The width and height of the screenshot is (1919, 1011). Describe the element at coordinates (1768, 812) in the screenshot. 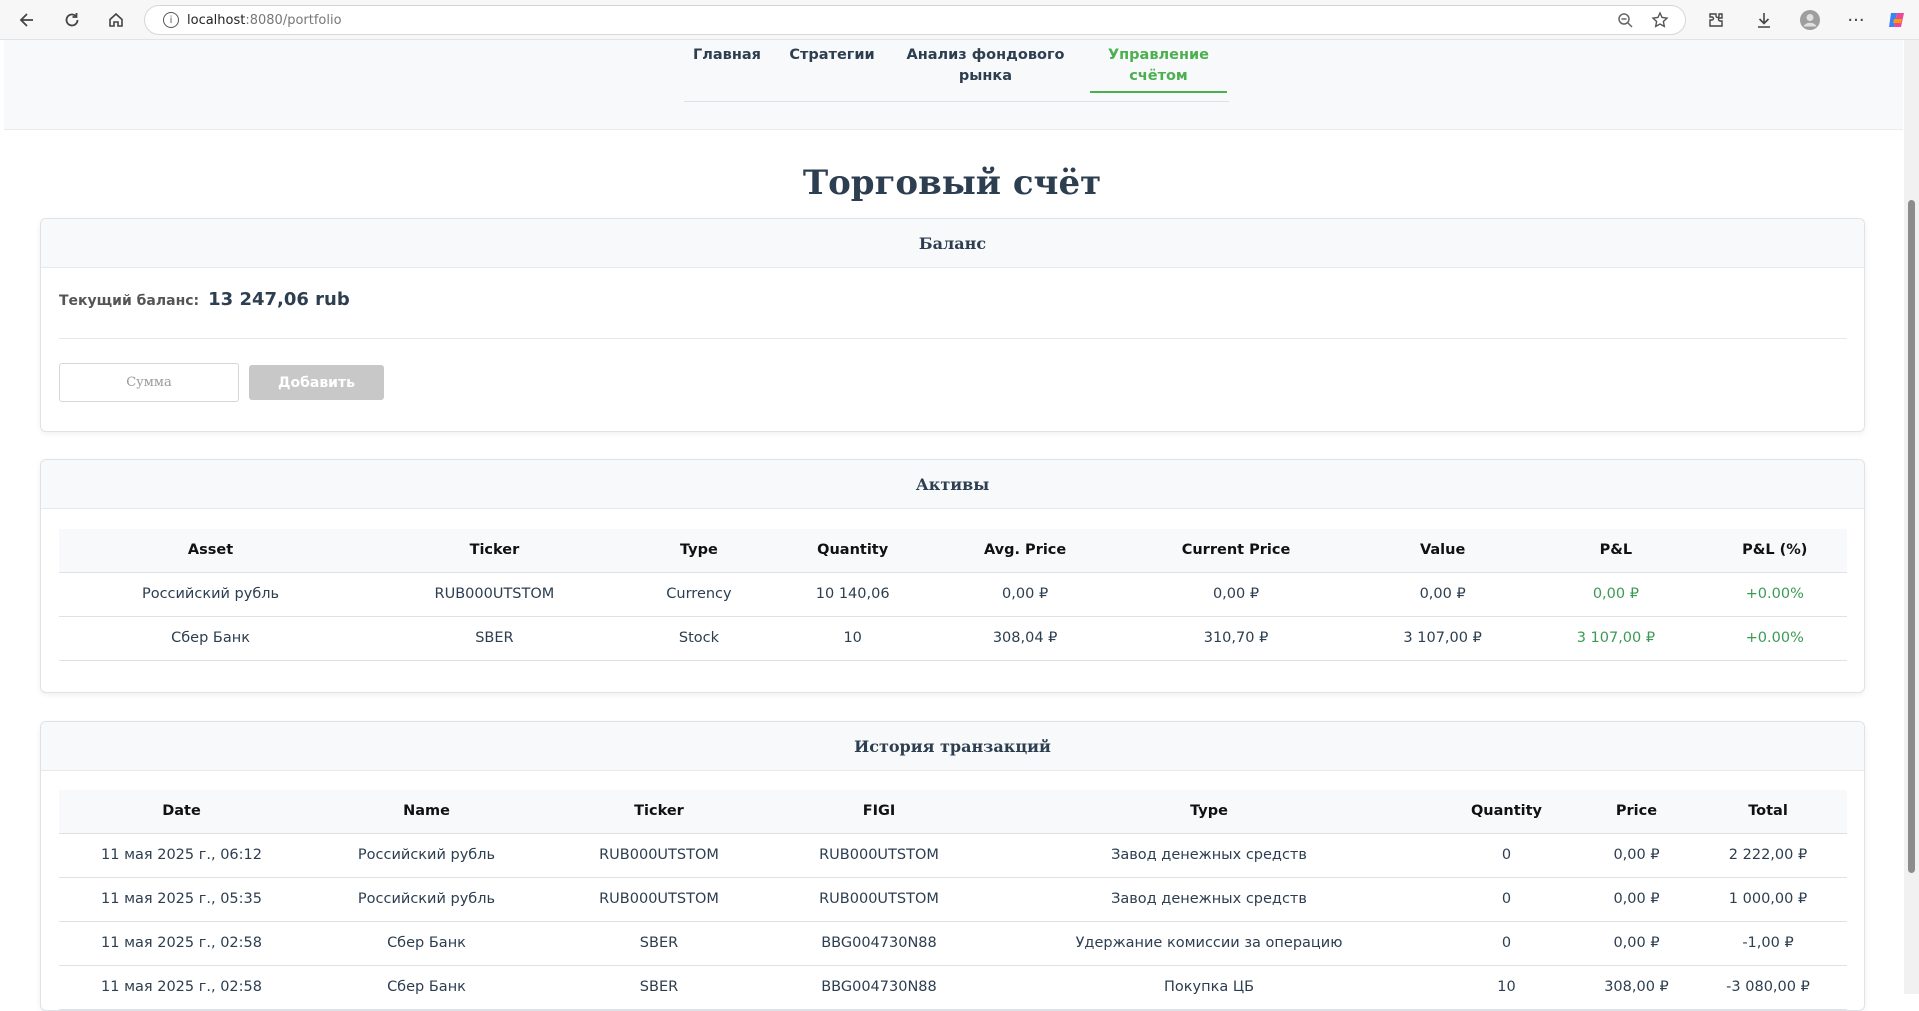

I see `column-header: Total` at that location.